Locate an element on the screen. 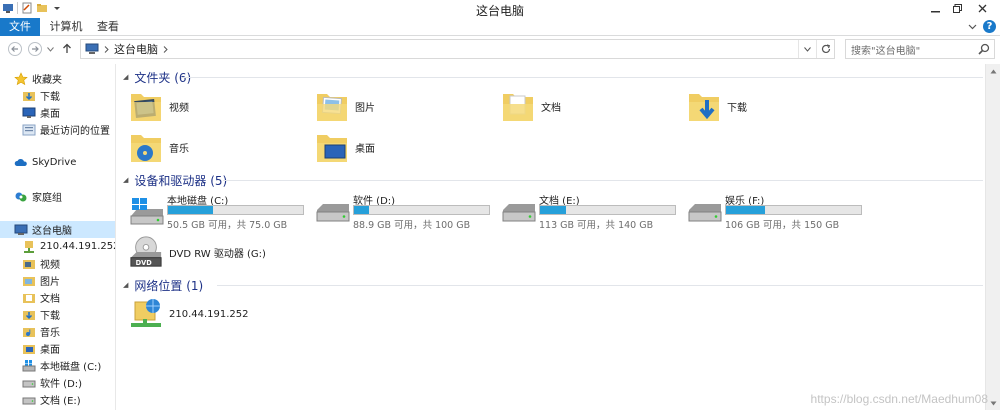  search-icon is located at coordinates (984, 49).